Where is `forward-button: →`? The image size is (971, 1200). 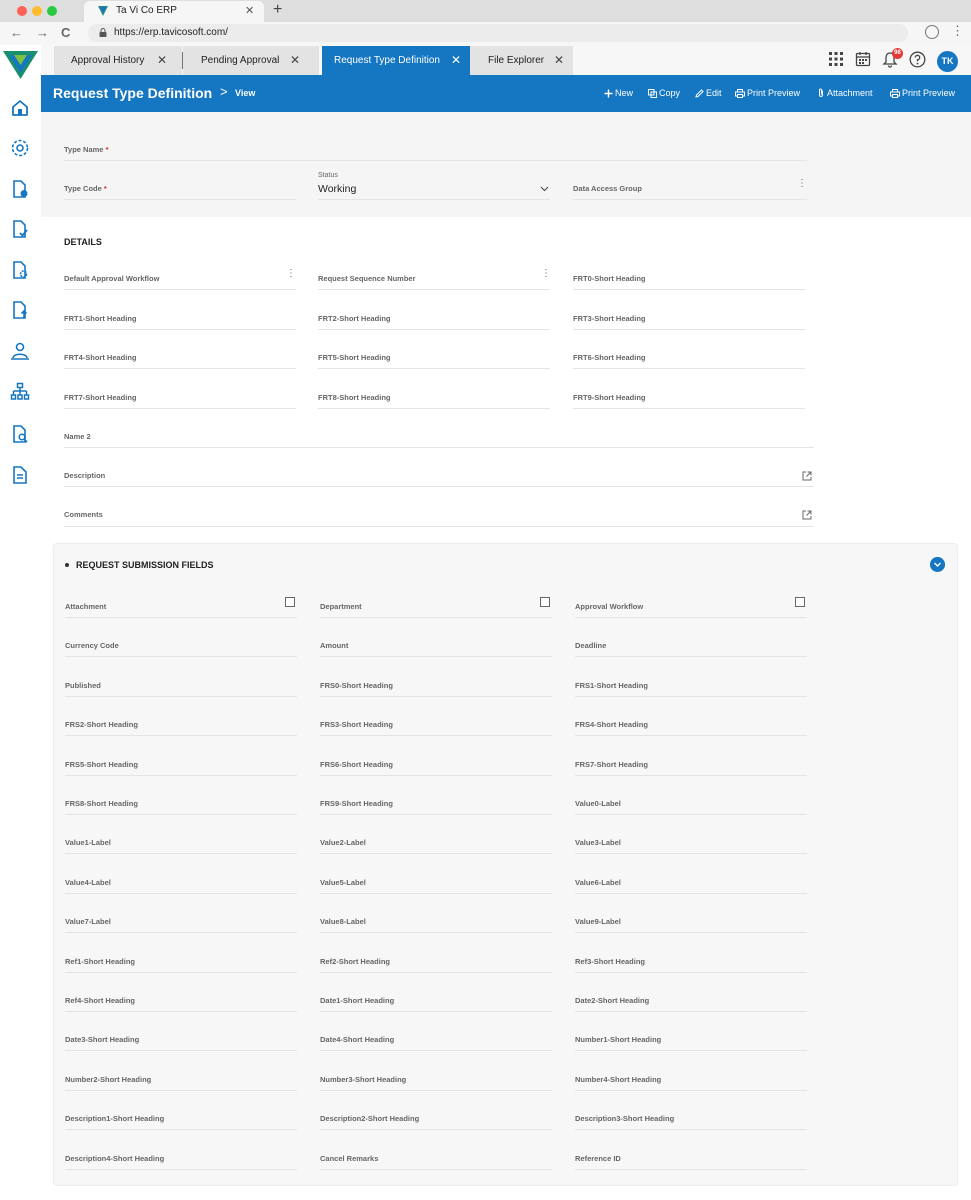 forward-button: → is located at coordinates (42, 33).